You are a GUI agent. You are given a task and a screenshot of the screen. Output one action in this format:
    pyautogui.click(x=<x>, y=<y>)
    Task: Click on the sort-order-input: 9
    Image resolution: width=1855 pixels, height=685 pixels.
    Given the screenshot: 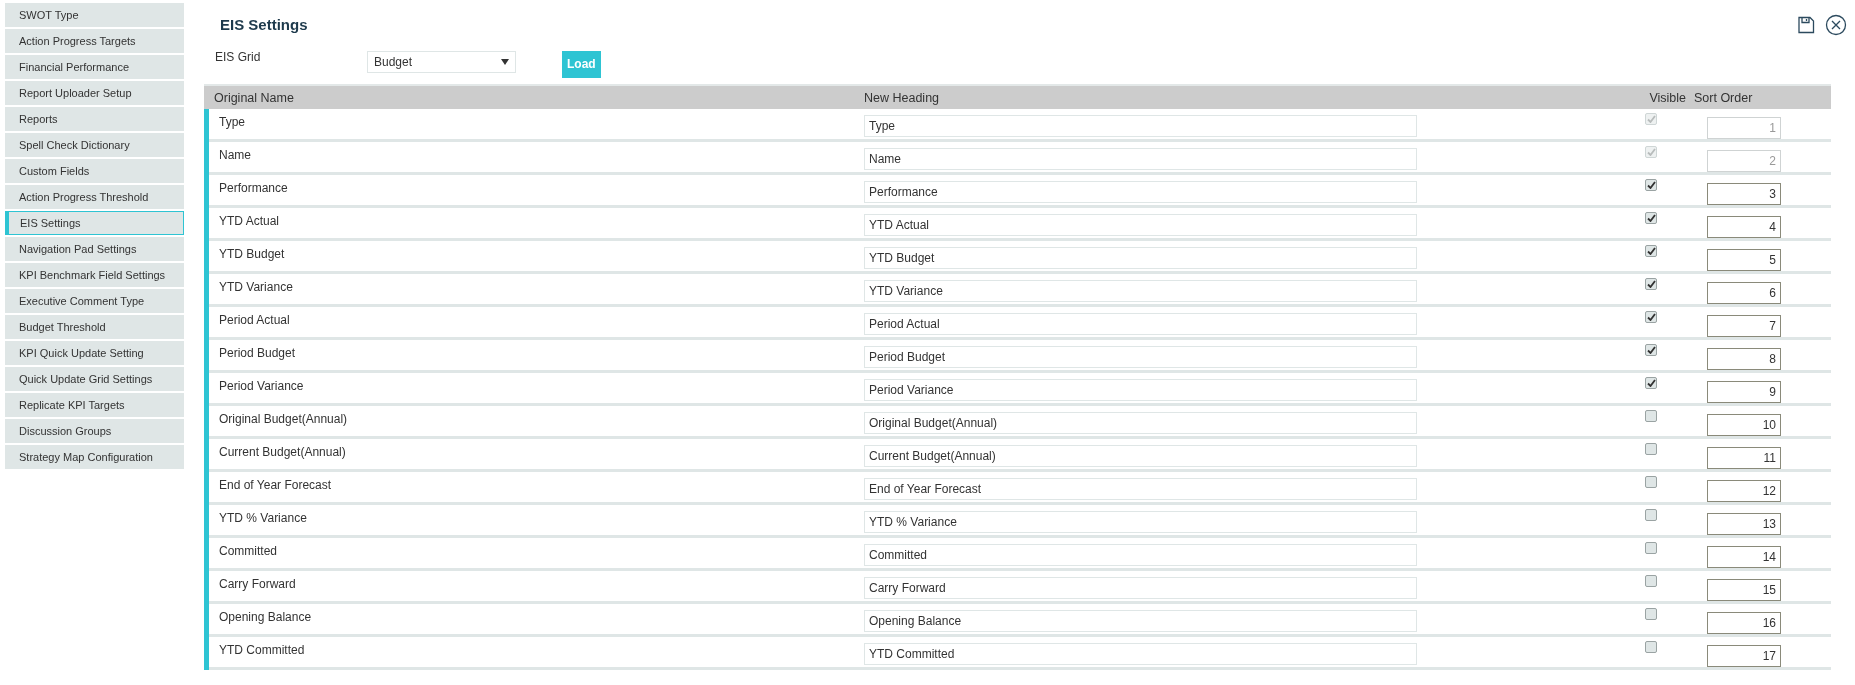 What is the action you would take?
    pyautogui.click(x=1744, y=391)
    